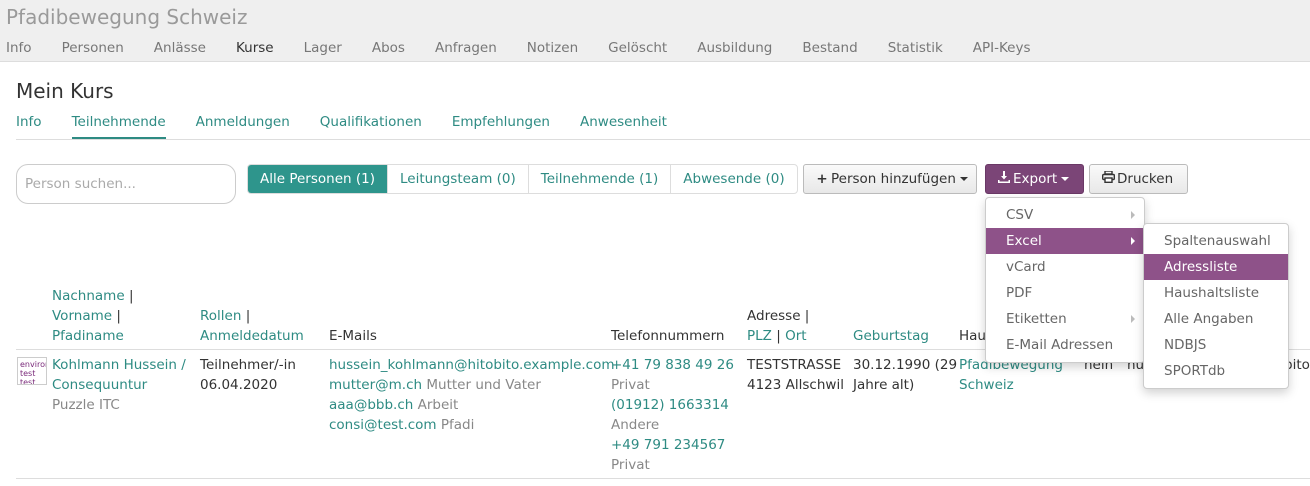 This screenshot has height=486, width=1310. Describe the element at coordinates (472, 365) in the screenshot. I see `email-link: hussein_kohlmann@hitobito.example.com` at that location.